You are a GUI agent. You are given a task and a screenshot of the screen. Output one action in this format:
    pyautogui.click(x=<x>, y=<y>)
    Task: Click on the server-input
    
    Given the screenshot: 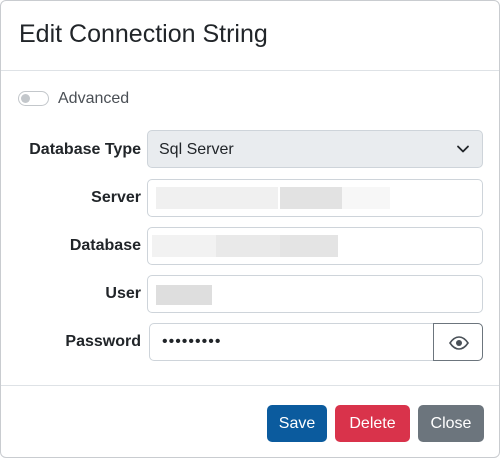 What is the action you would take?
    pyautogui.click(x=315, y=198)
    